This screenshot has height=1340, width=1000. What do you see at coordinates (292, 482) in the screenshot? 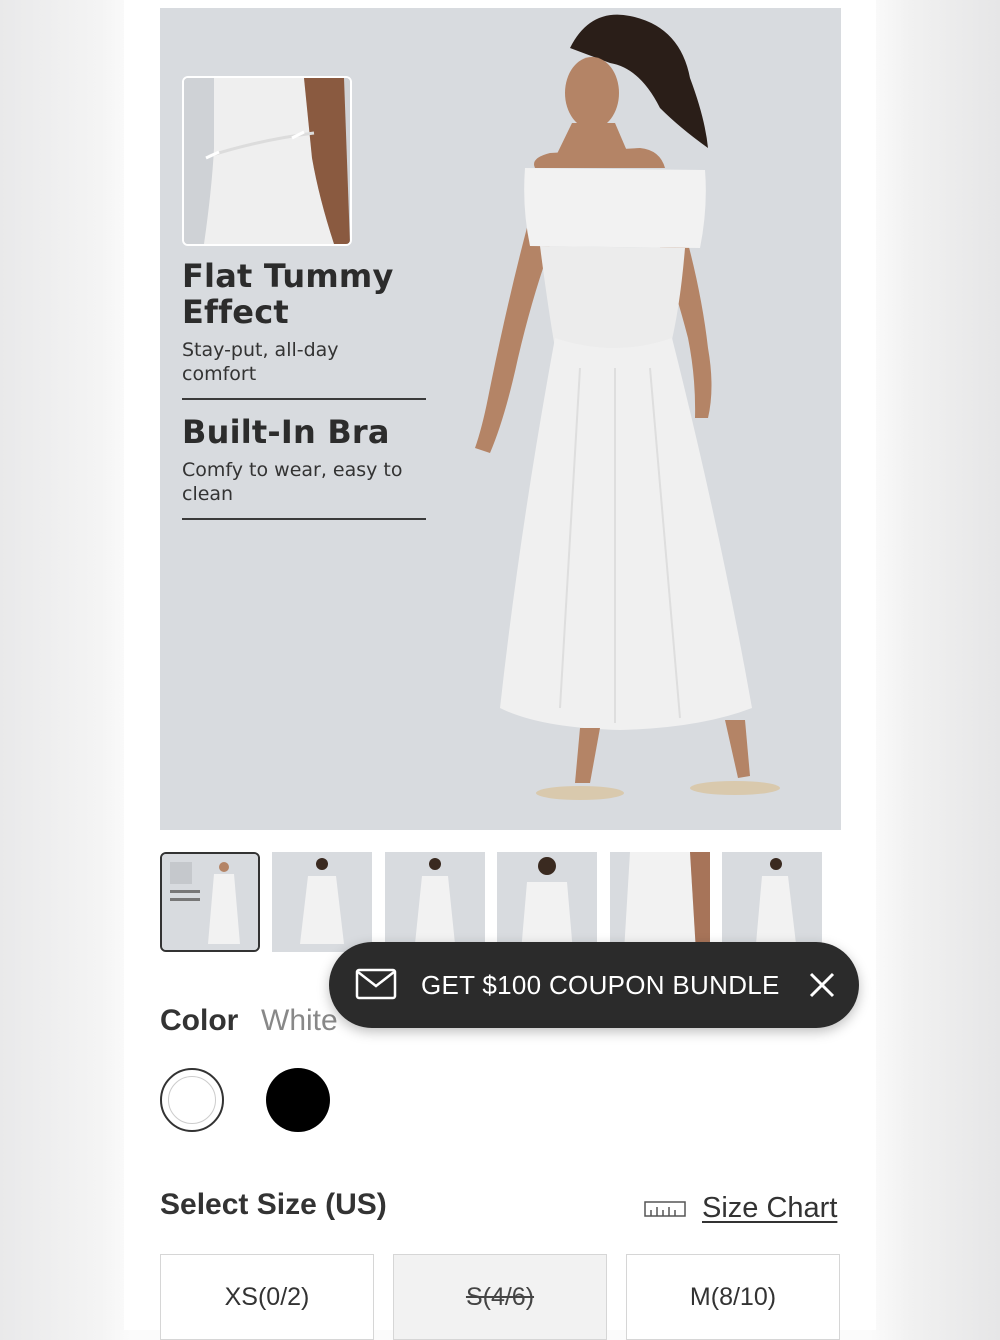
I see `feature-subtitle: Comfy to wear, easy to clean` at bounding box center [292, 482].